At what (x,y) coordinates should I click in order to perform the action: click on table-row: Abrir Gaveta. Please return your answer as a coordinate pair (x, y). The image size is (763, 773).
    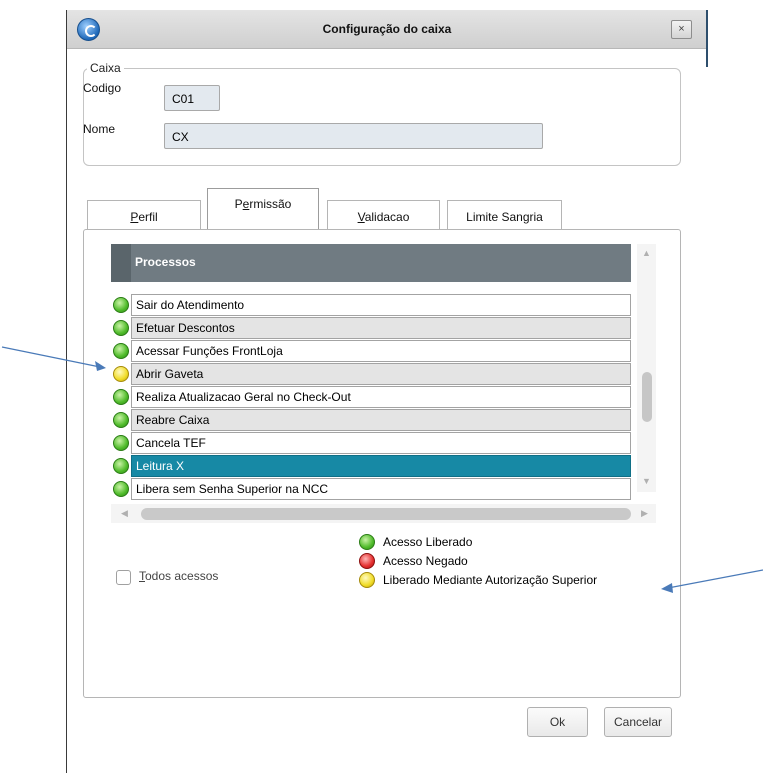
    Looking at the image, I should click on (381, 374).